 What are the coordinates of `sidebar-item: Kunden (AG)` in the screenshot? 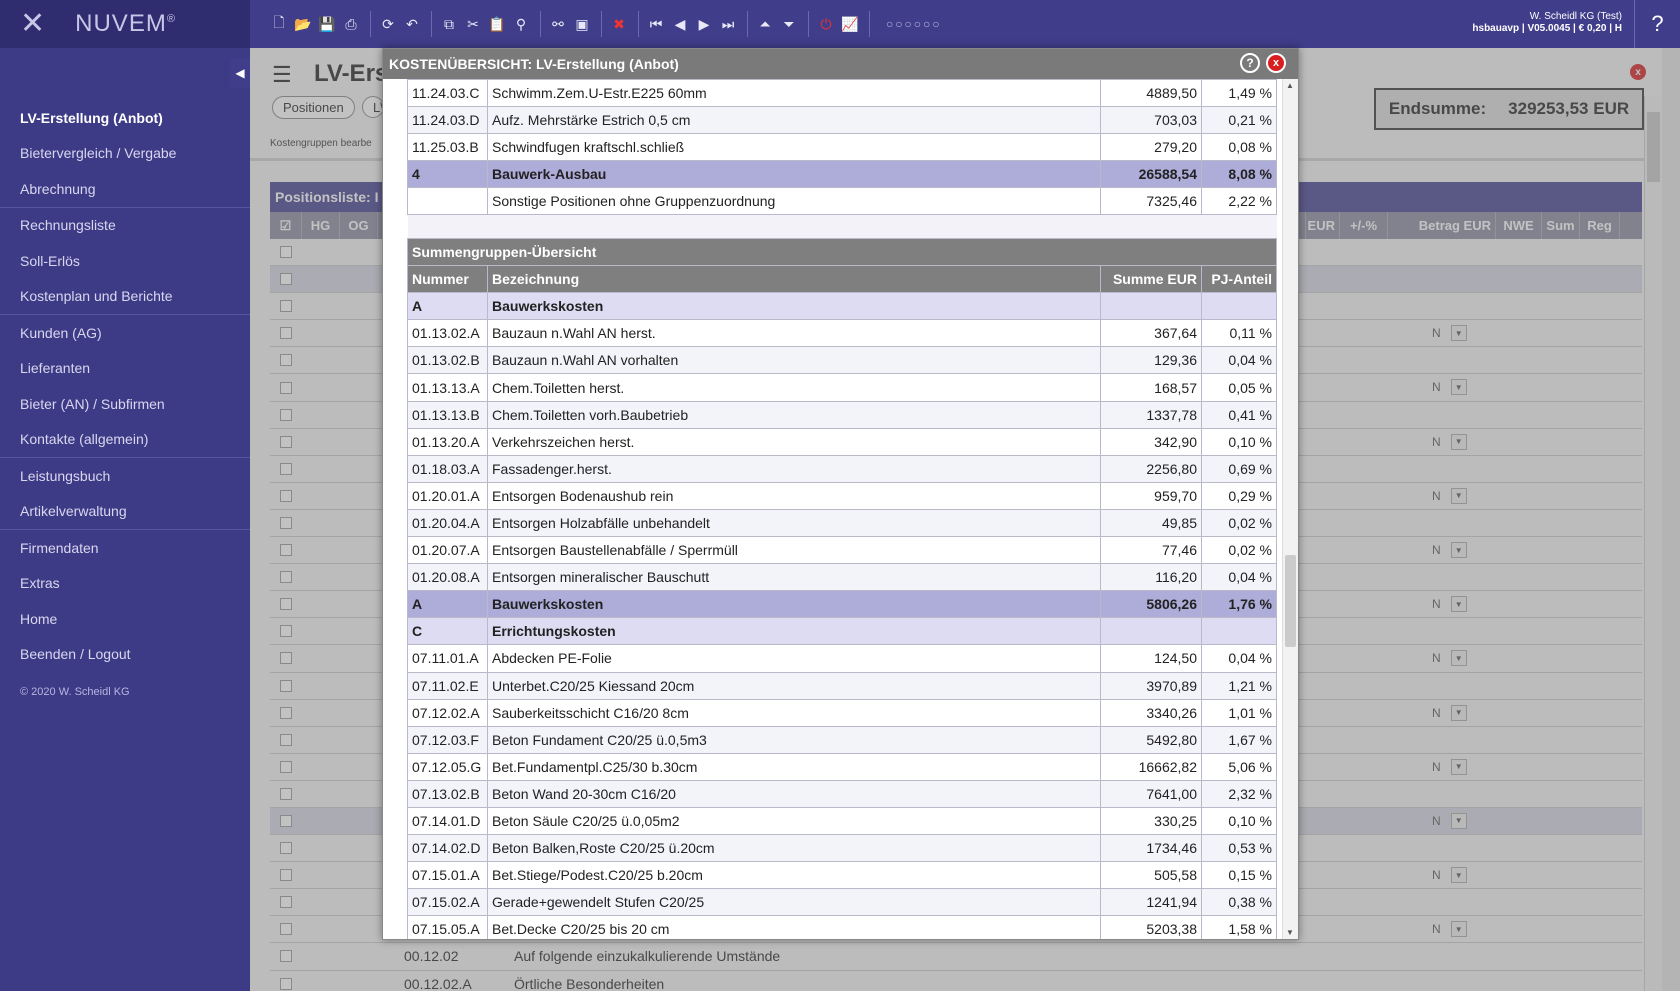 It's located at (125, 333).